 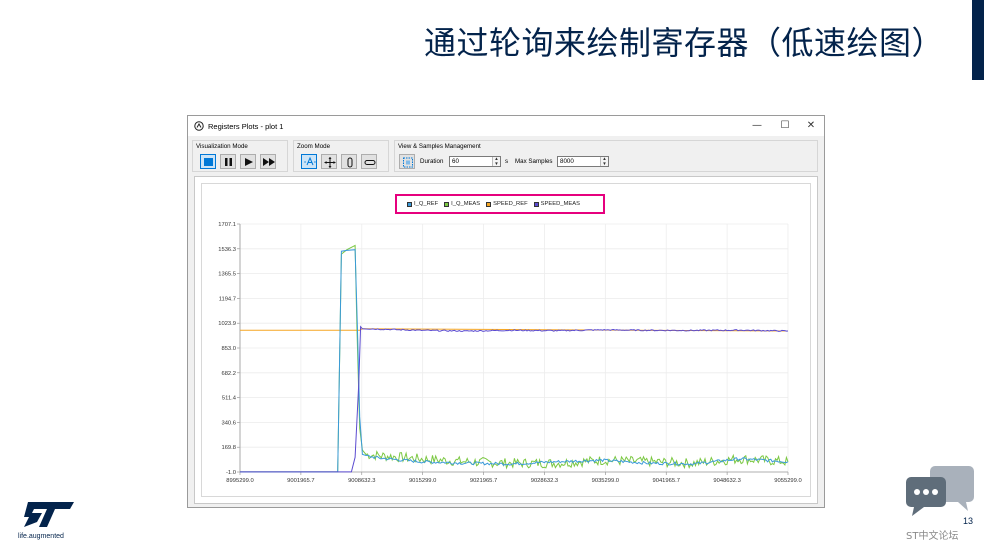 I want to click on pause-button, so click(x=228, y=161).